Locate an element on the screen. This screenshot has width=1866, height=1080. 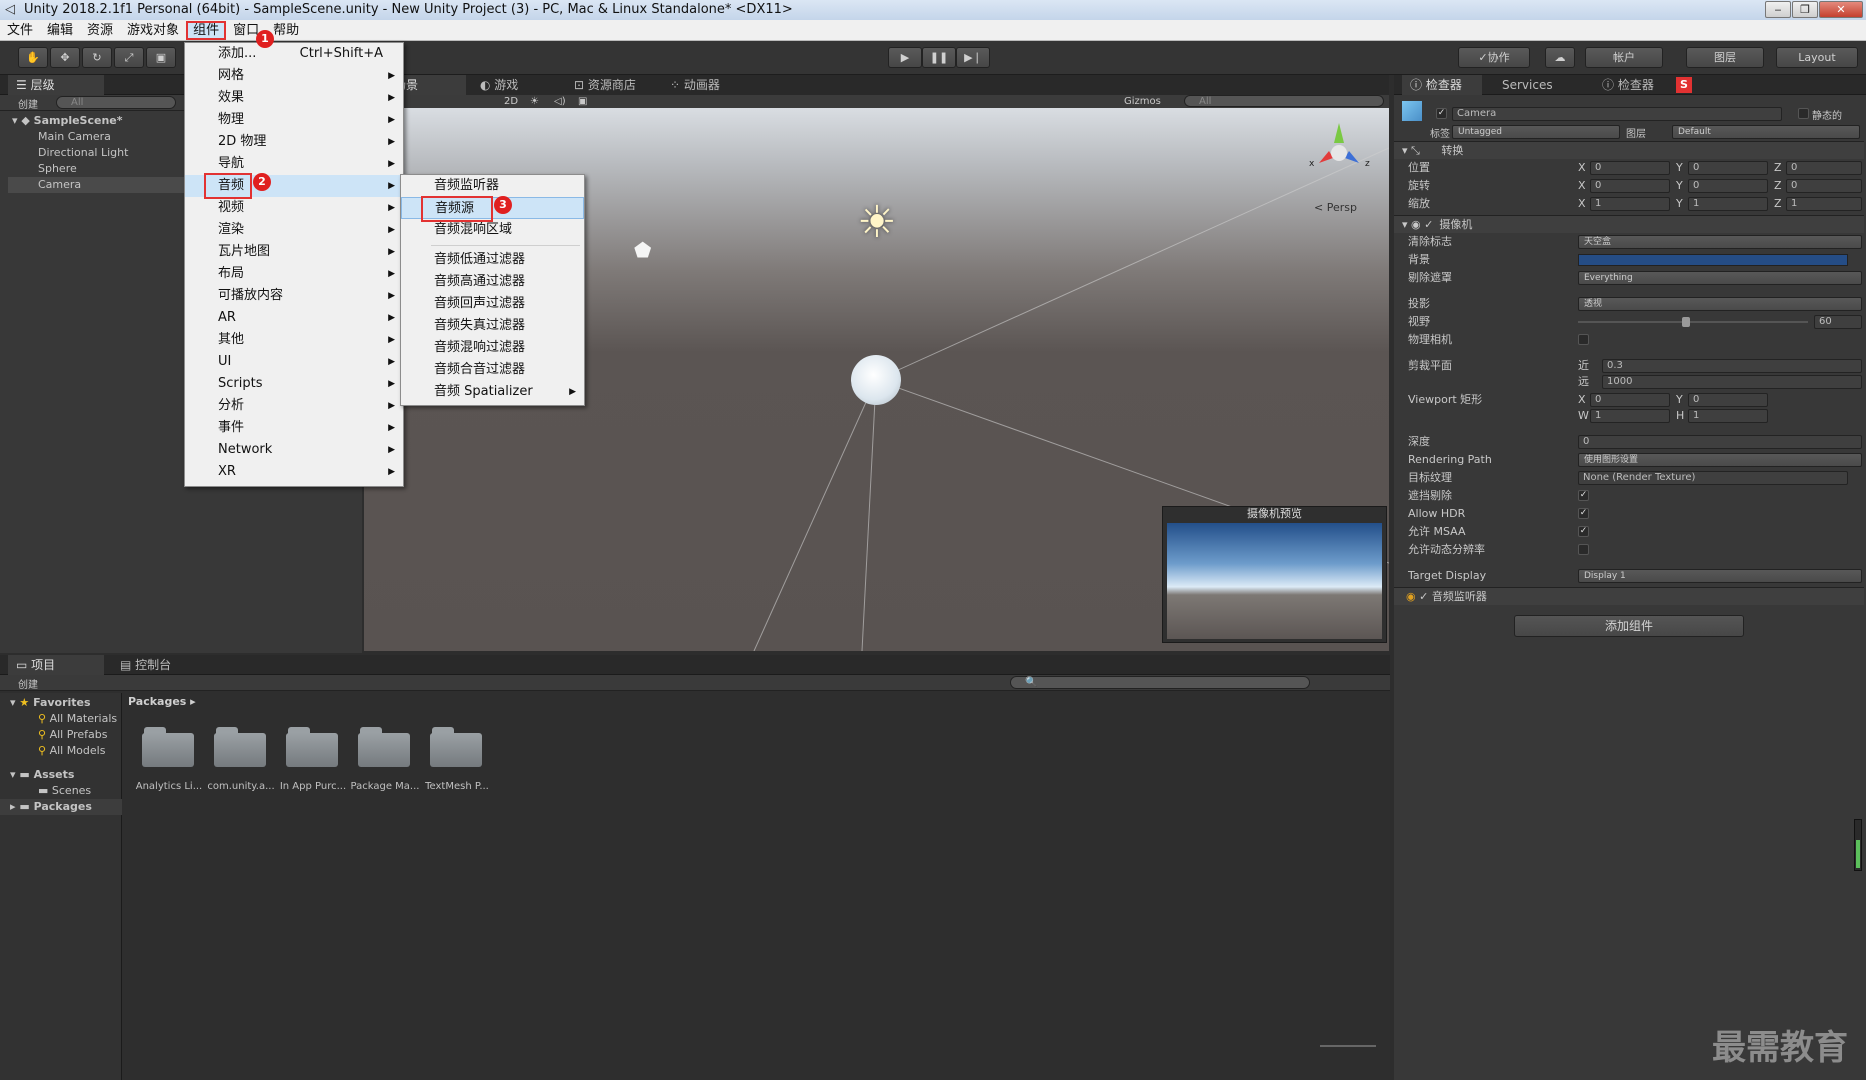
scale-tool-icon: ⤢ is located at coordinates (129, 57).